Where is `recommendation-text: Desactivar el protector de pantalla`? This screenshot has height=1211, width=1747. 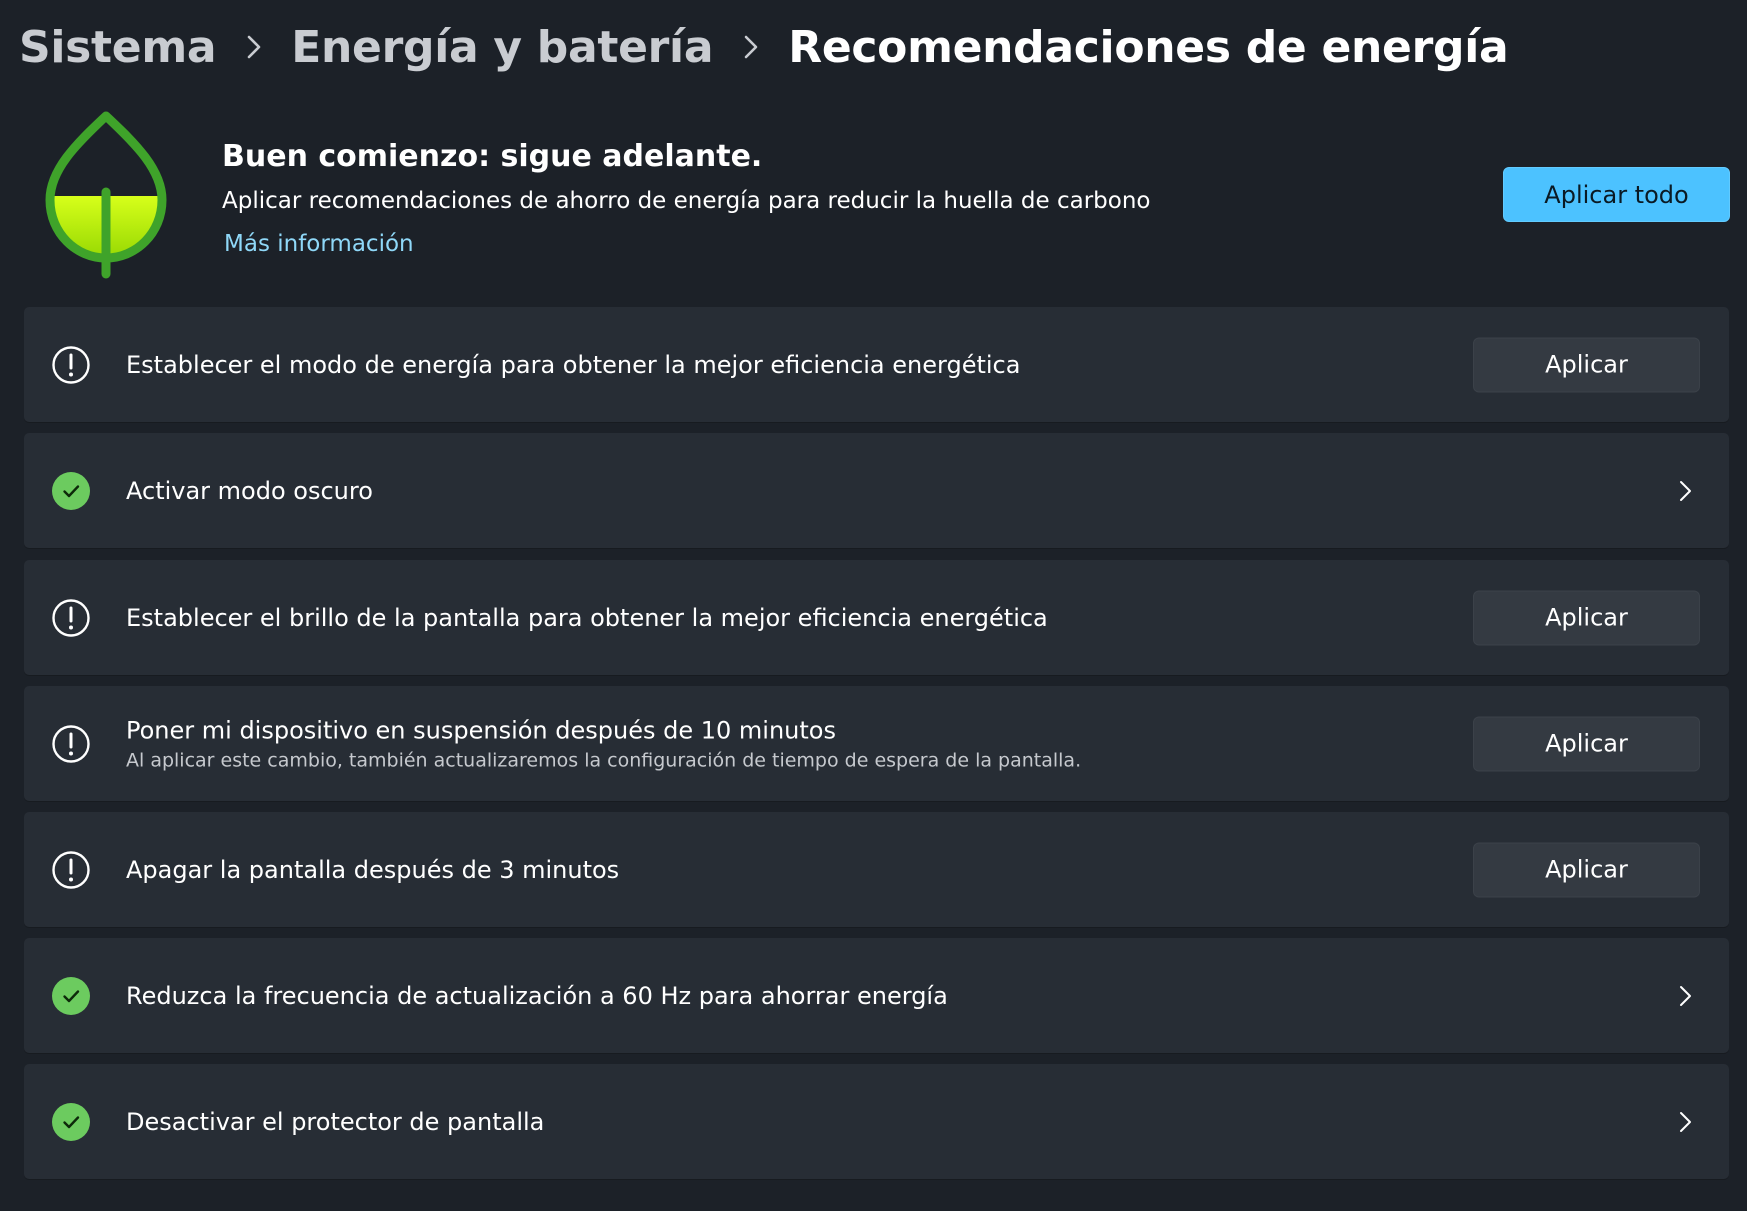 recommendation-text: Desactivar el protector de pantalla is located at coordinates (335, 1122).